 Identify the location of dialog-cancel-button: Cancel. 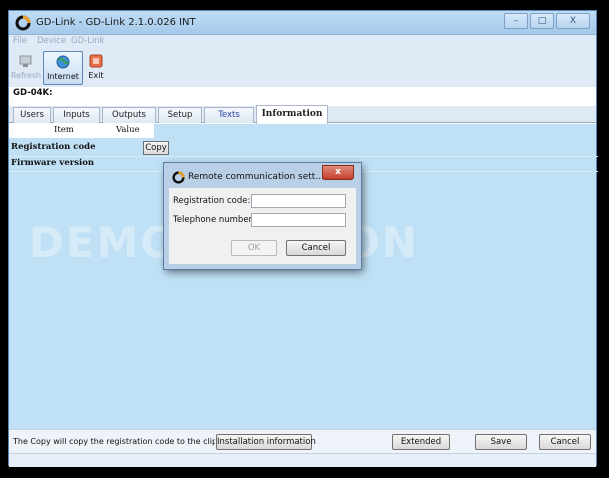
(316, 248).